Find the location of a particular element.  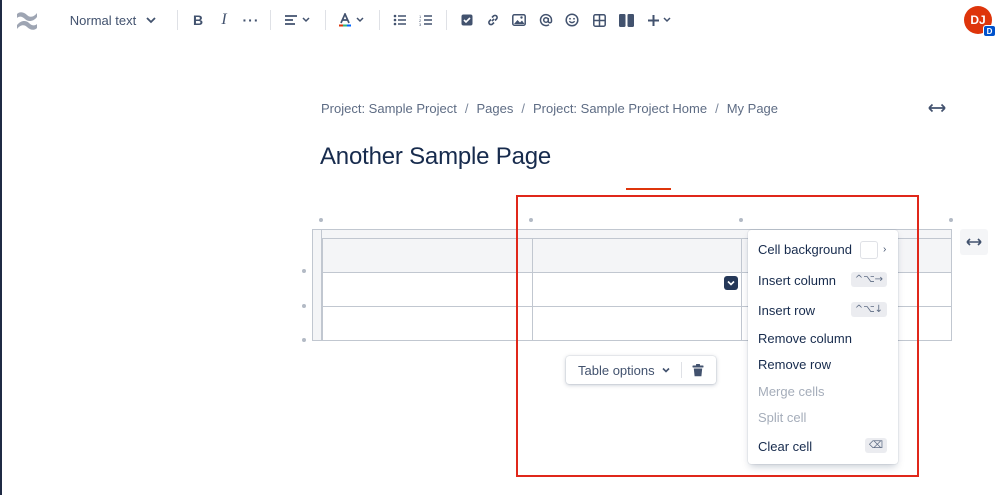

menu-item-label: Clear cell is located at coordinates (785, 446).